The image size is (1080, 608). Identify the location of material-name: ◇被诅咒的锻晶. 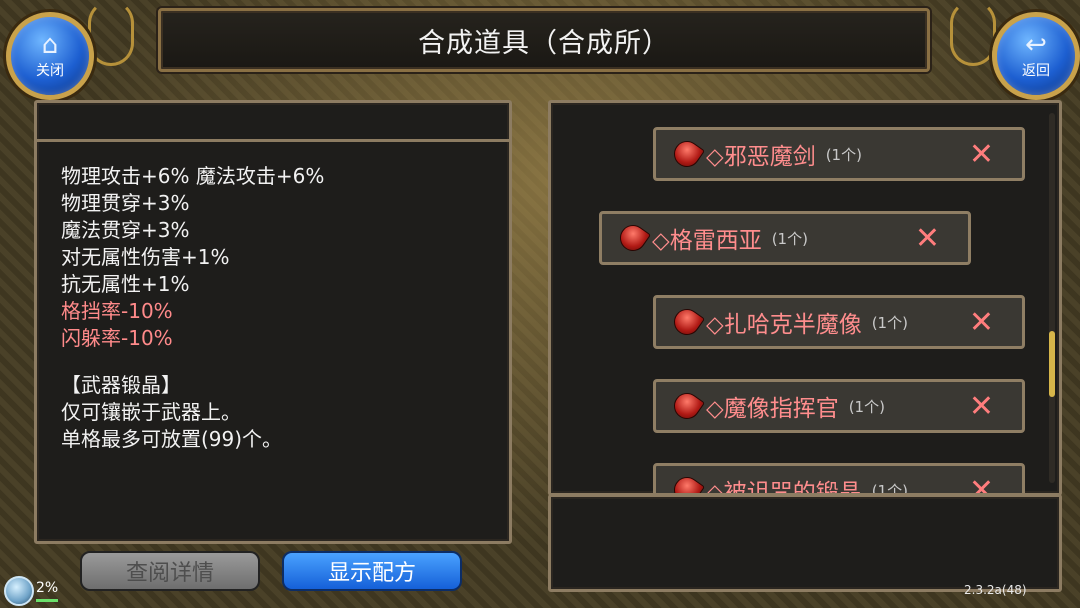
(784, 488).